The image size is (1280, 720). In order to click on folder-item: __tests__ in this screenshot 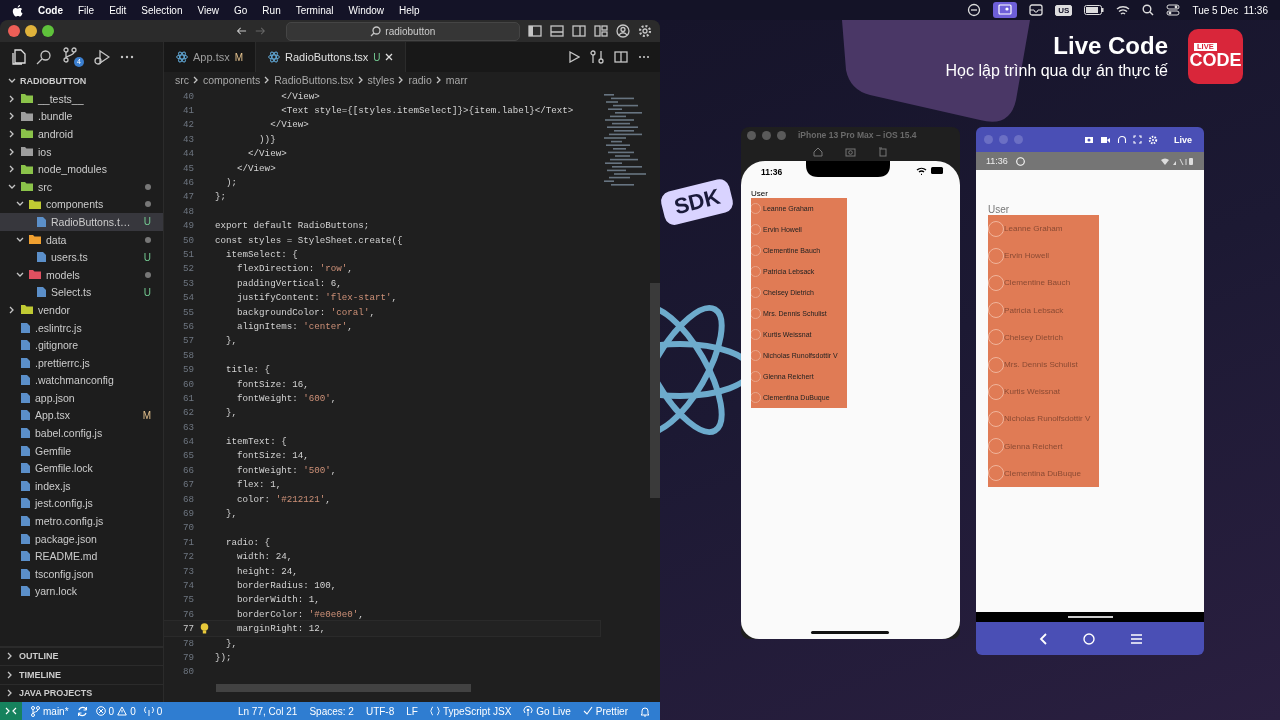, I will do `click(81, 99)`.